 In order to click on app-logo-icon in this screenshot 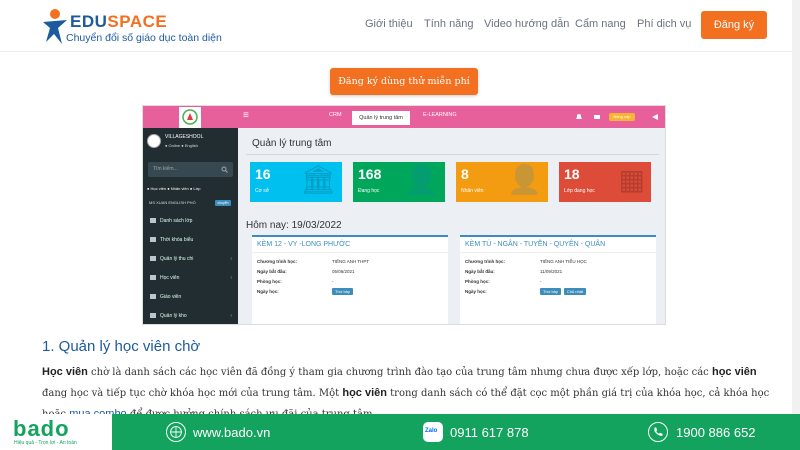, I will do `click(190, 117)`.